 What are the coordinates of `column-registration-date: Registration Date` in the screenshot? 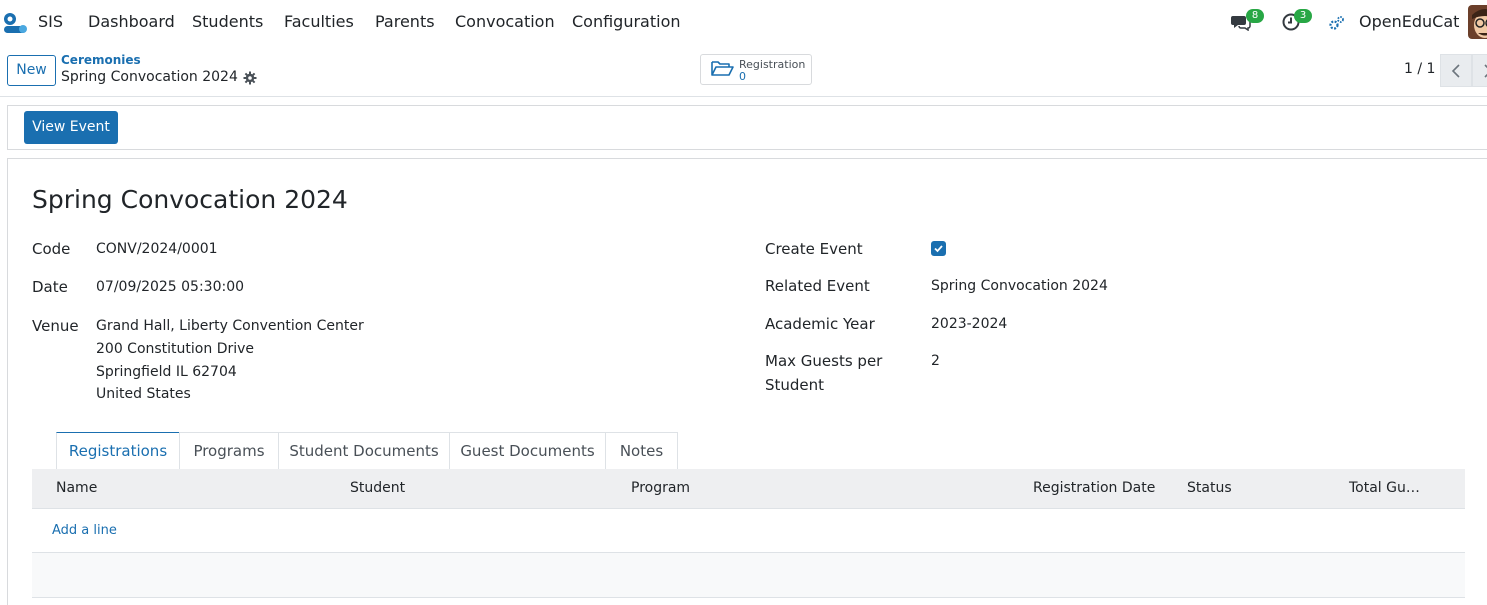 It's located at (1094, 488).